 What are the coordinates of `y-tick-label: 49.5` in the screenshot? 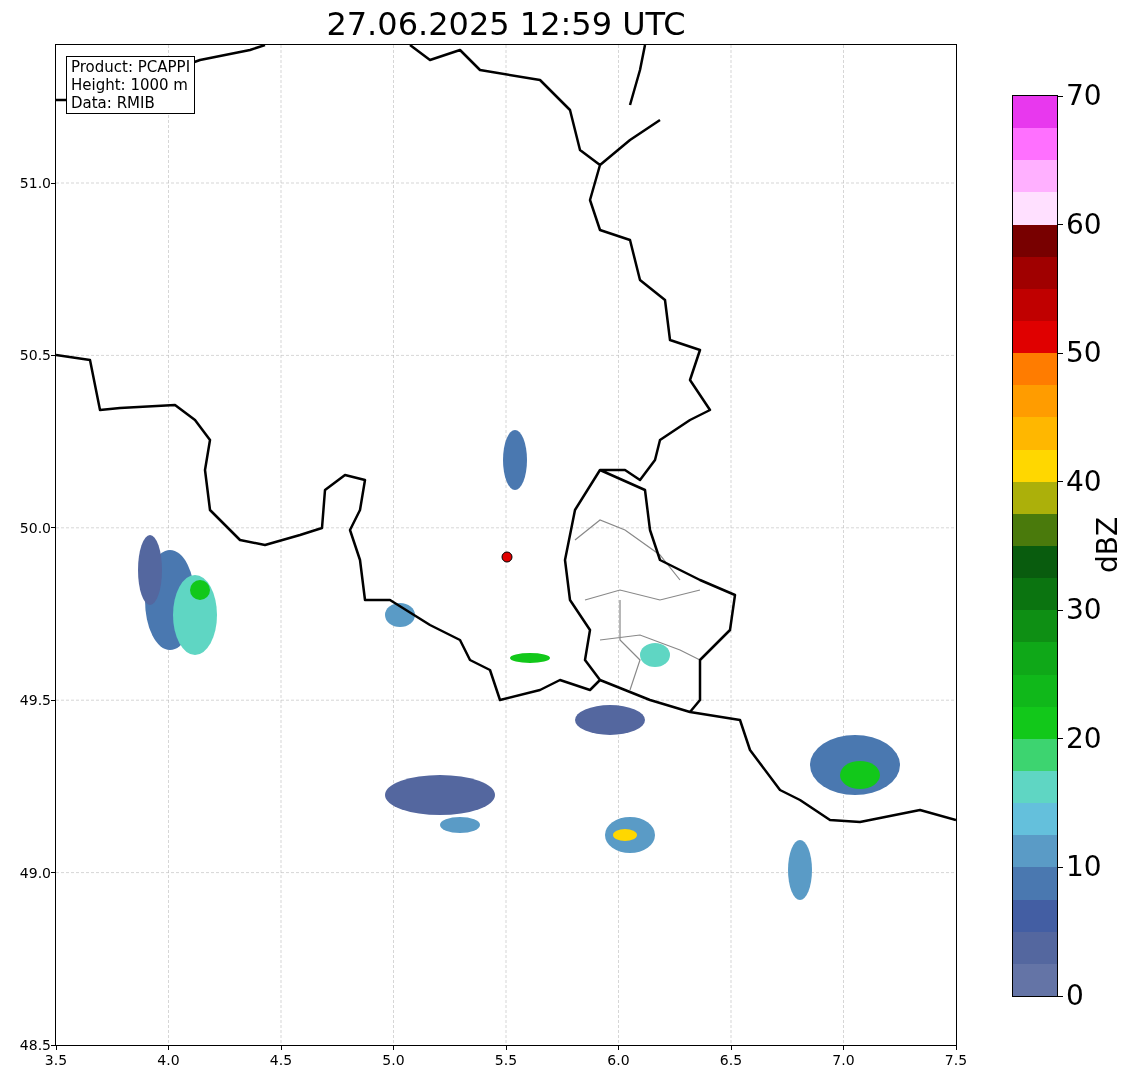 It's located at (35, 700).